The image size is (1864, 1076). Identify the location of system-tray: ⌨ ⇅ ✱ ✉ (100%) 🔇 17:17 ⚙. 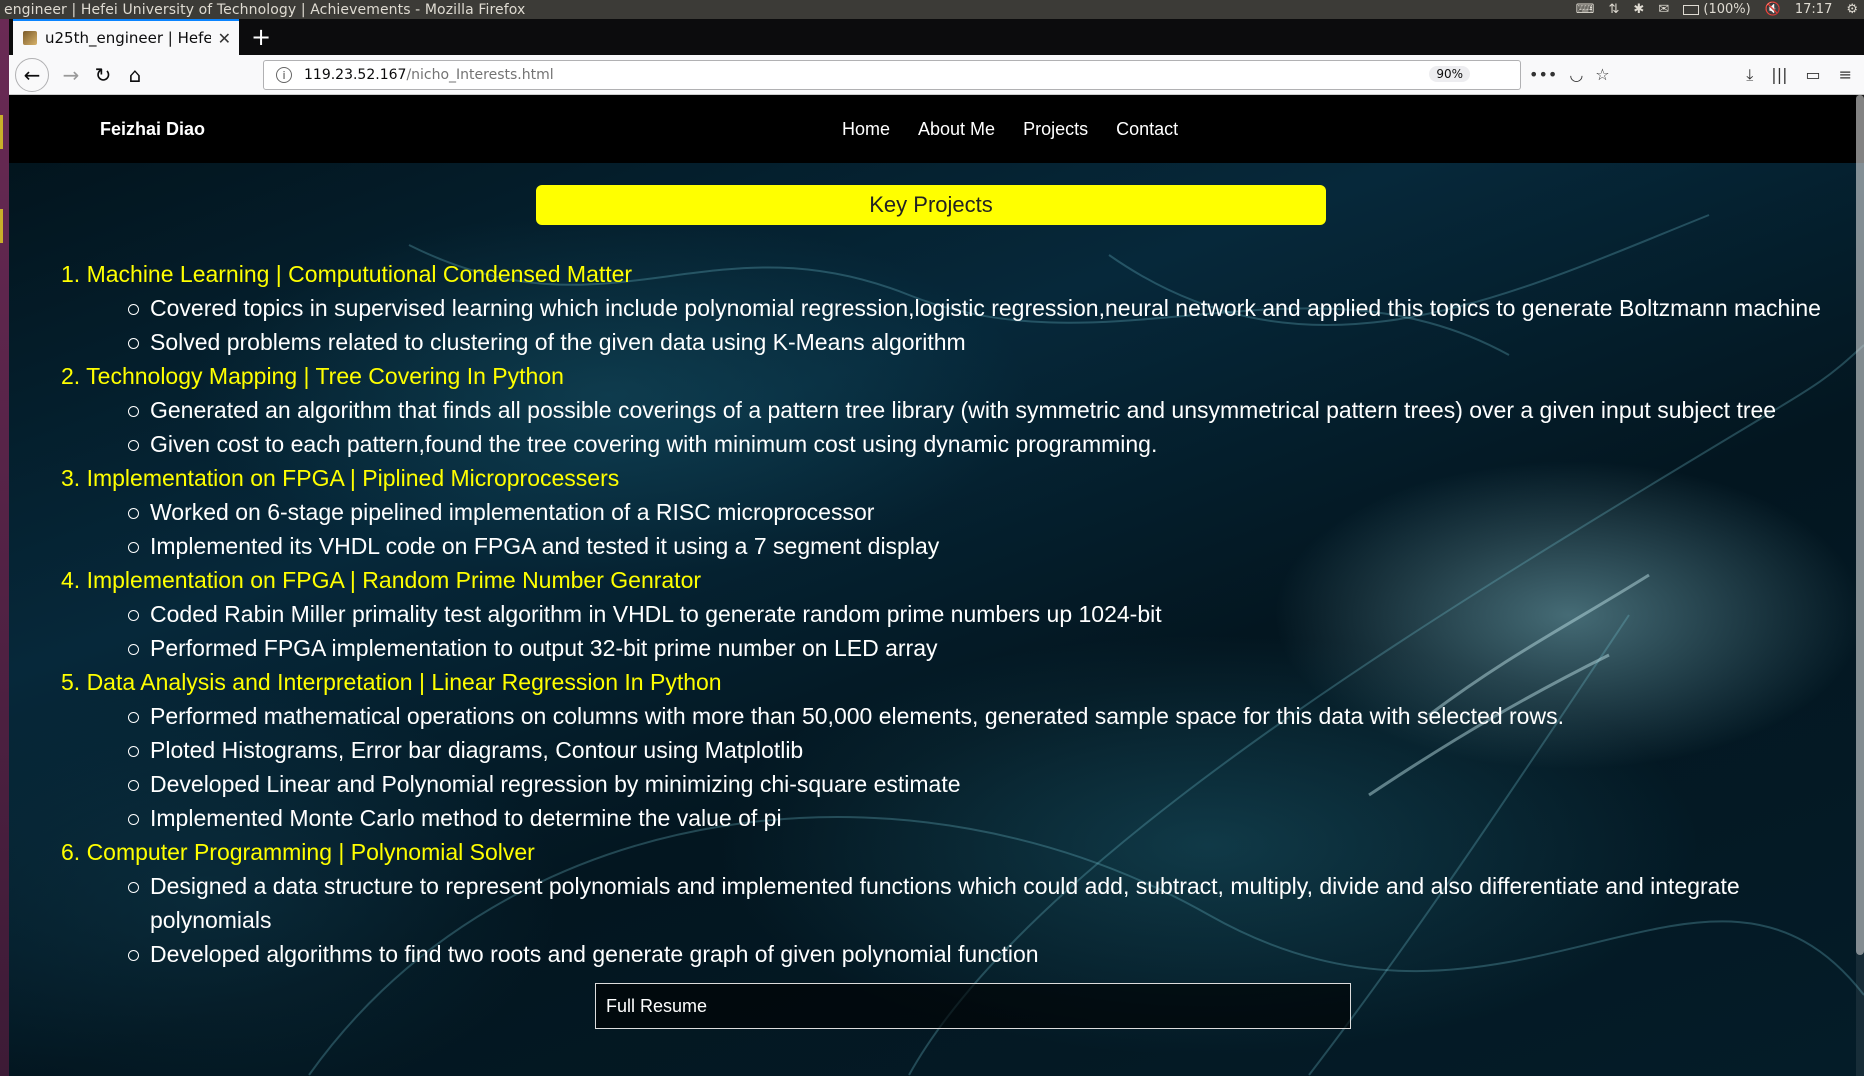
(1717, 9).